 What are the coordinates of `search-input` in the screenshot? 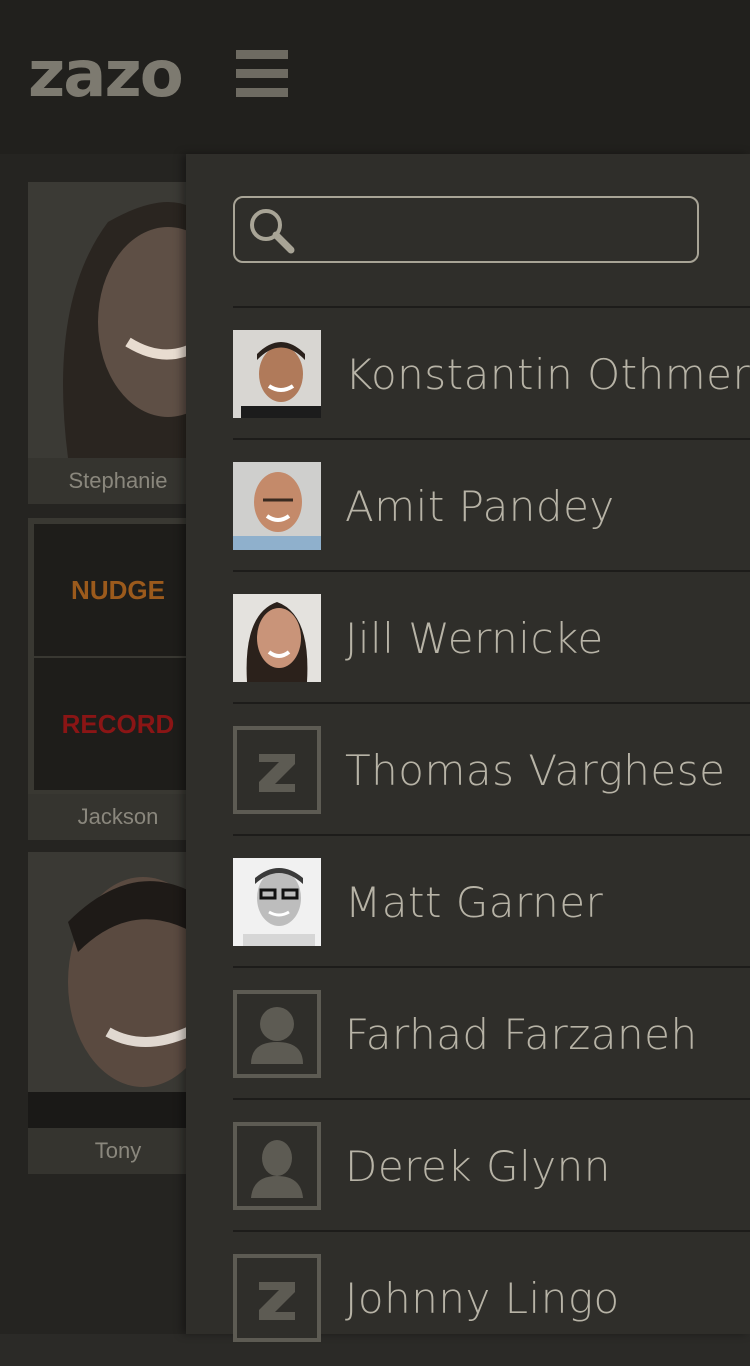 It's located at (466, 229).